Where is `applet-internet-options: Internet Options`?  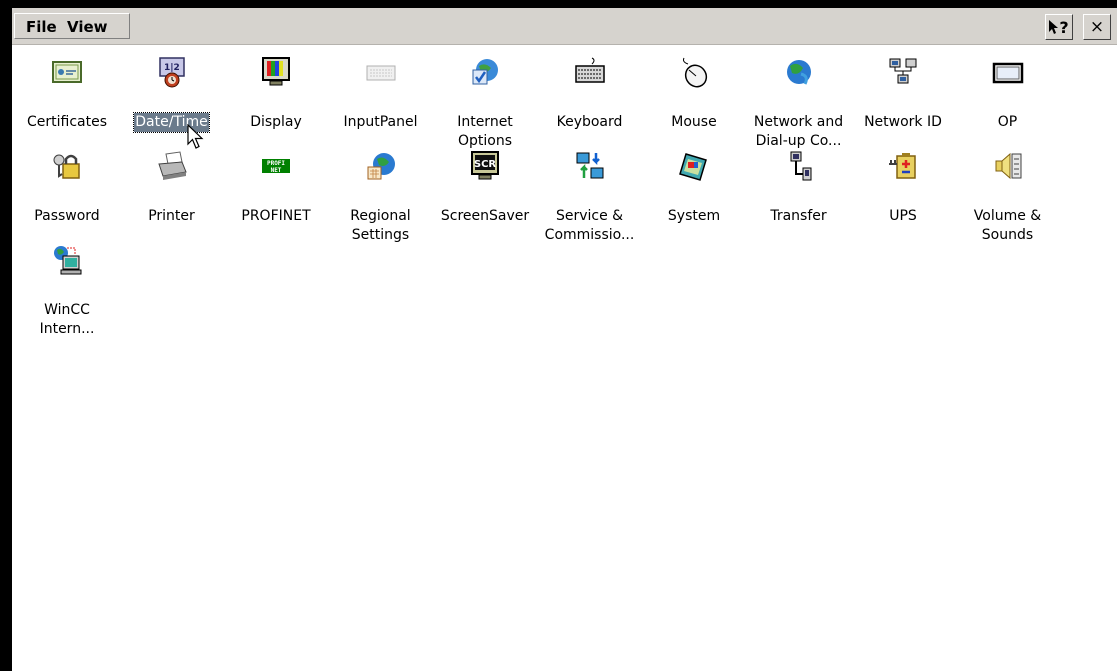 applet-internet-options: Internet Options is located at coordinates (485, 97).